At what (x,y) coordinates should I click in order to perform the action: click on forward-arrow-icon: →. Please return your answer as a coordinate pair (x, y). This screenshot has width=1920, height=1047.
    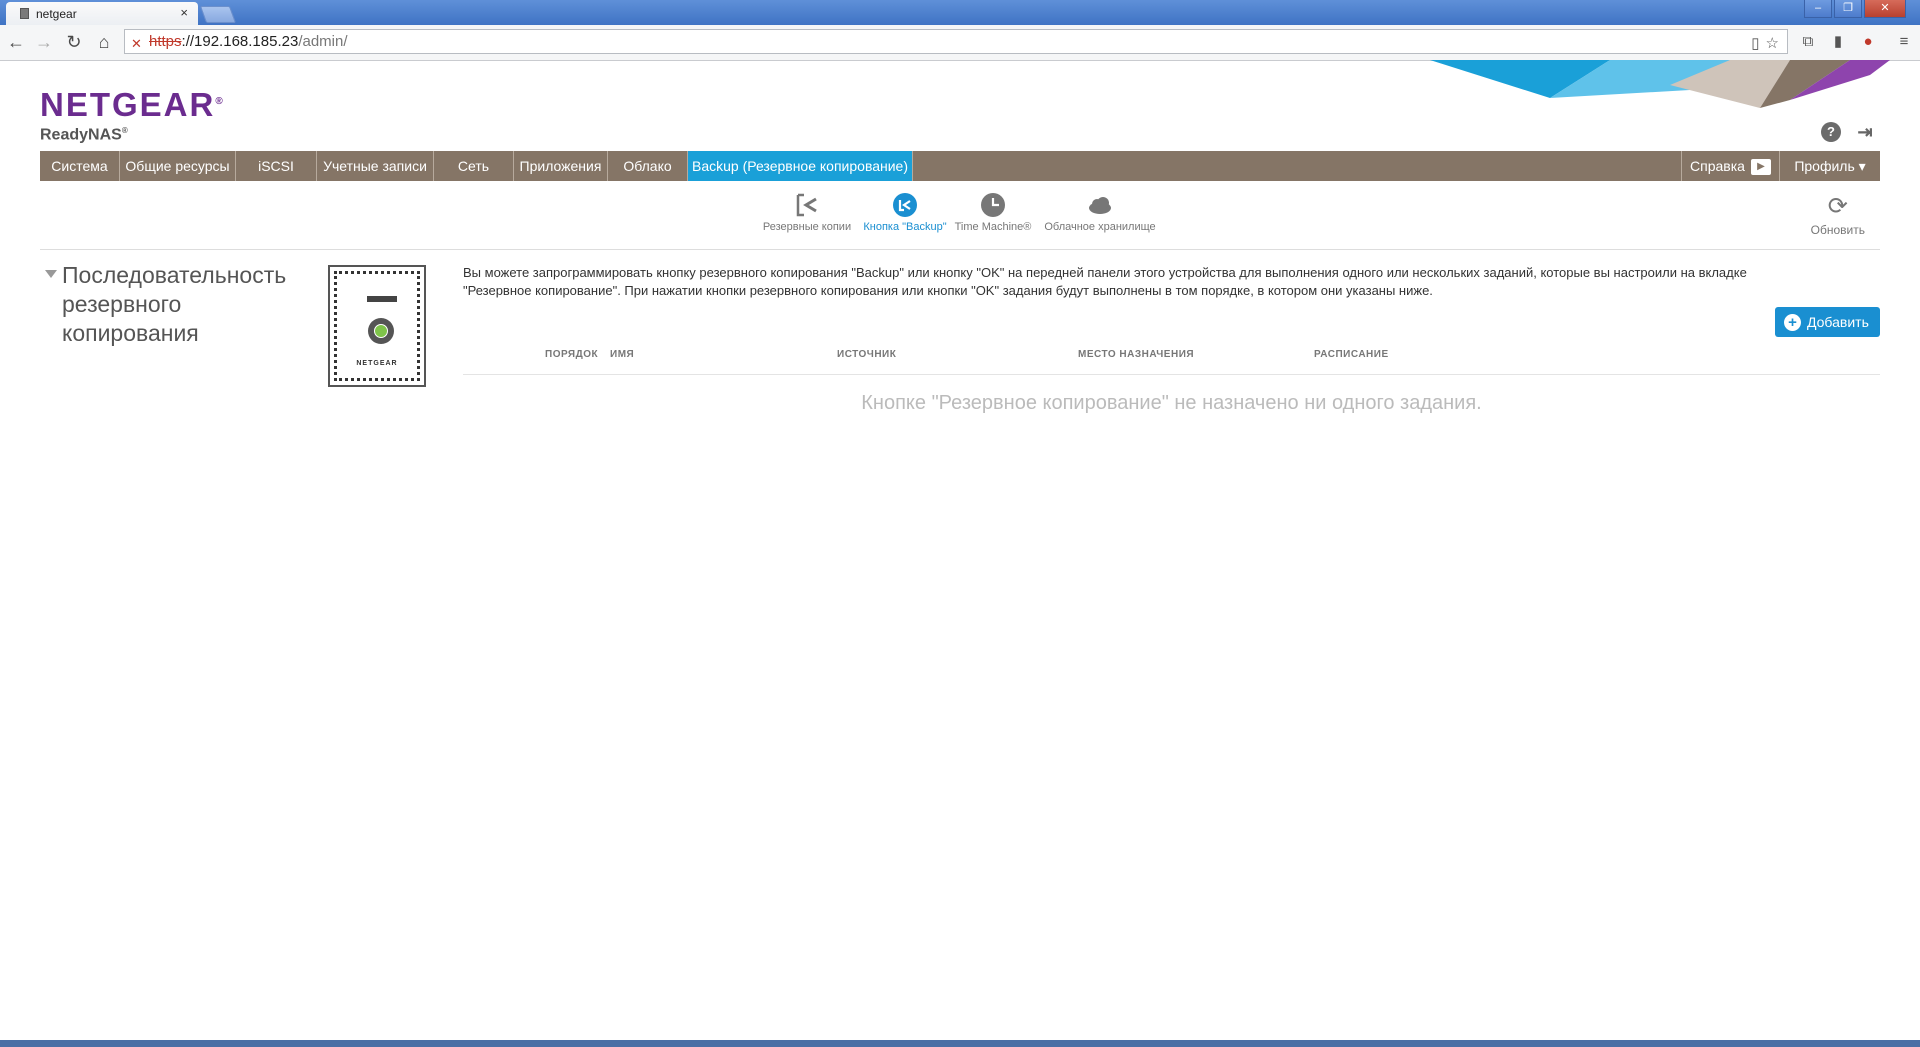
    Looking at the image, I should click on (44, 42).